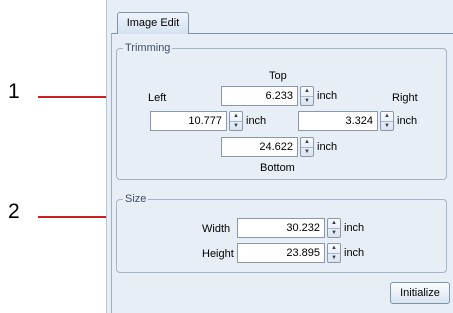 This screenshot has height=313, width=453. What do you see at coordinates (278, 76) in the screenshot?
I see `top-label: Top` at bounding box center [278, 76].